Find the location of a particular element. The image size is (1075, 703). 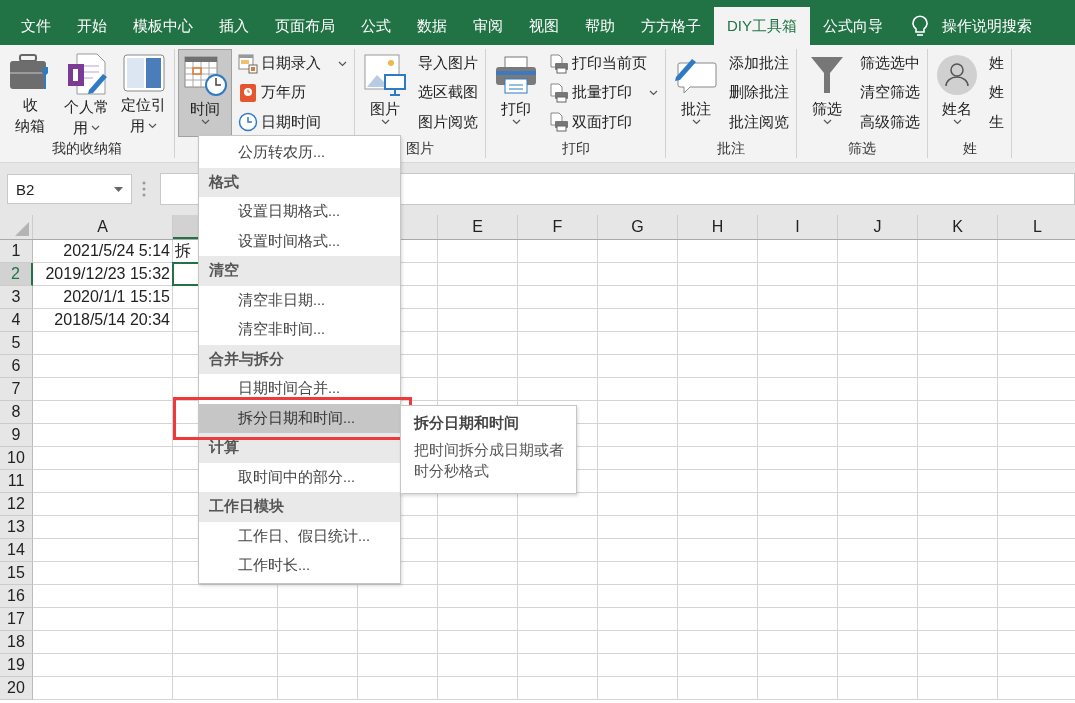

row-header: 17 is located at coordinates (16, 619).